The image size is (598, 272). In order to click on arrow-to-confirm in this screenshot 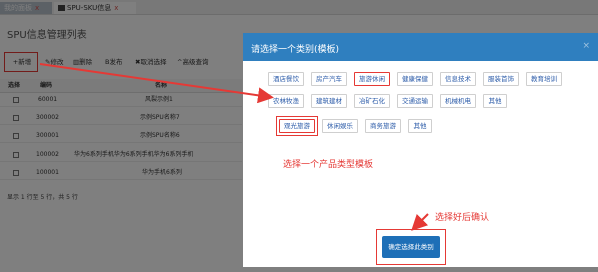, I will do `click(420, 222)`.